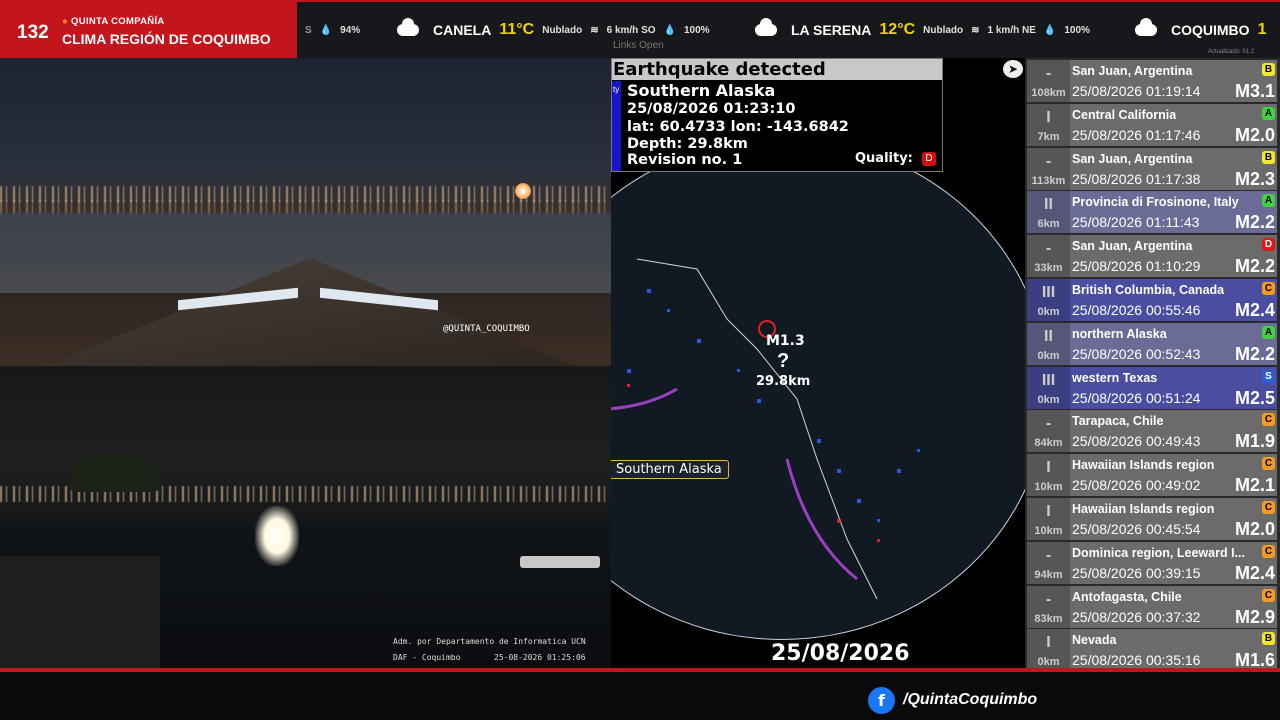  I want to click on quake-time: 25/08/2026 01:19:14, so click(1136, 91).